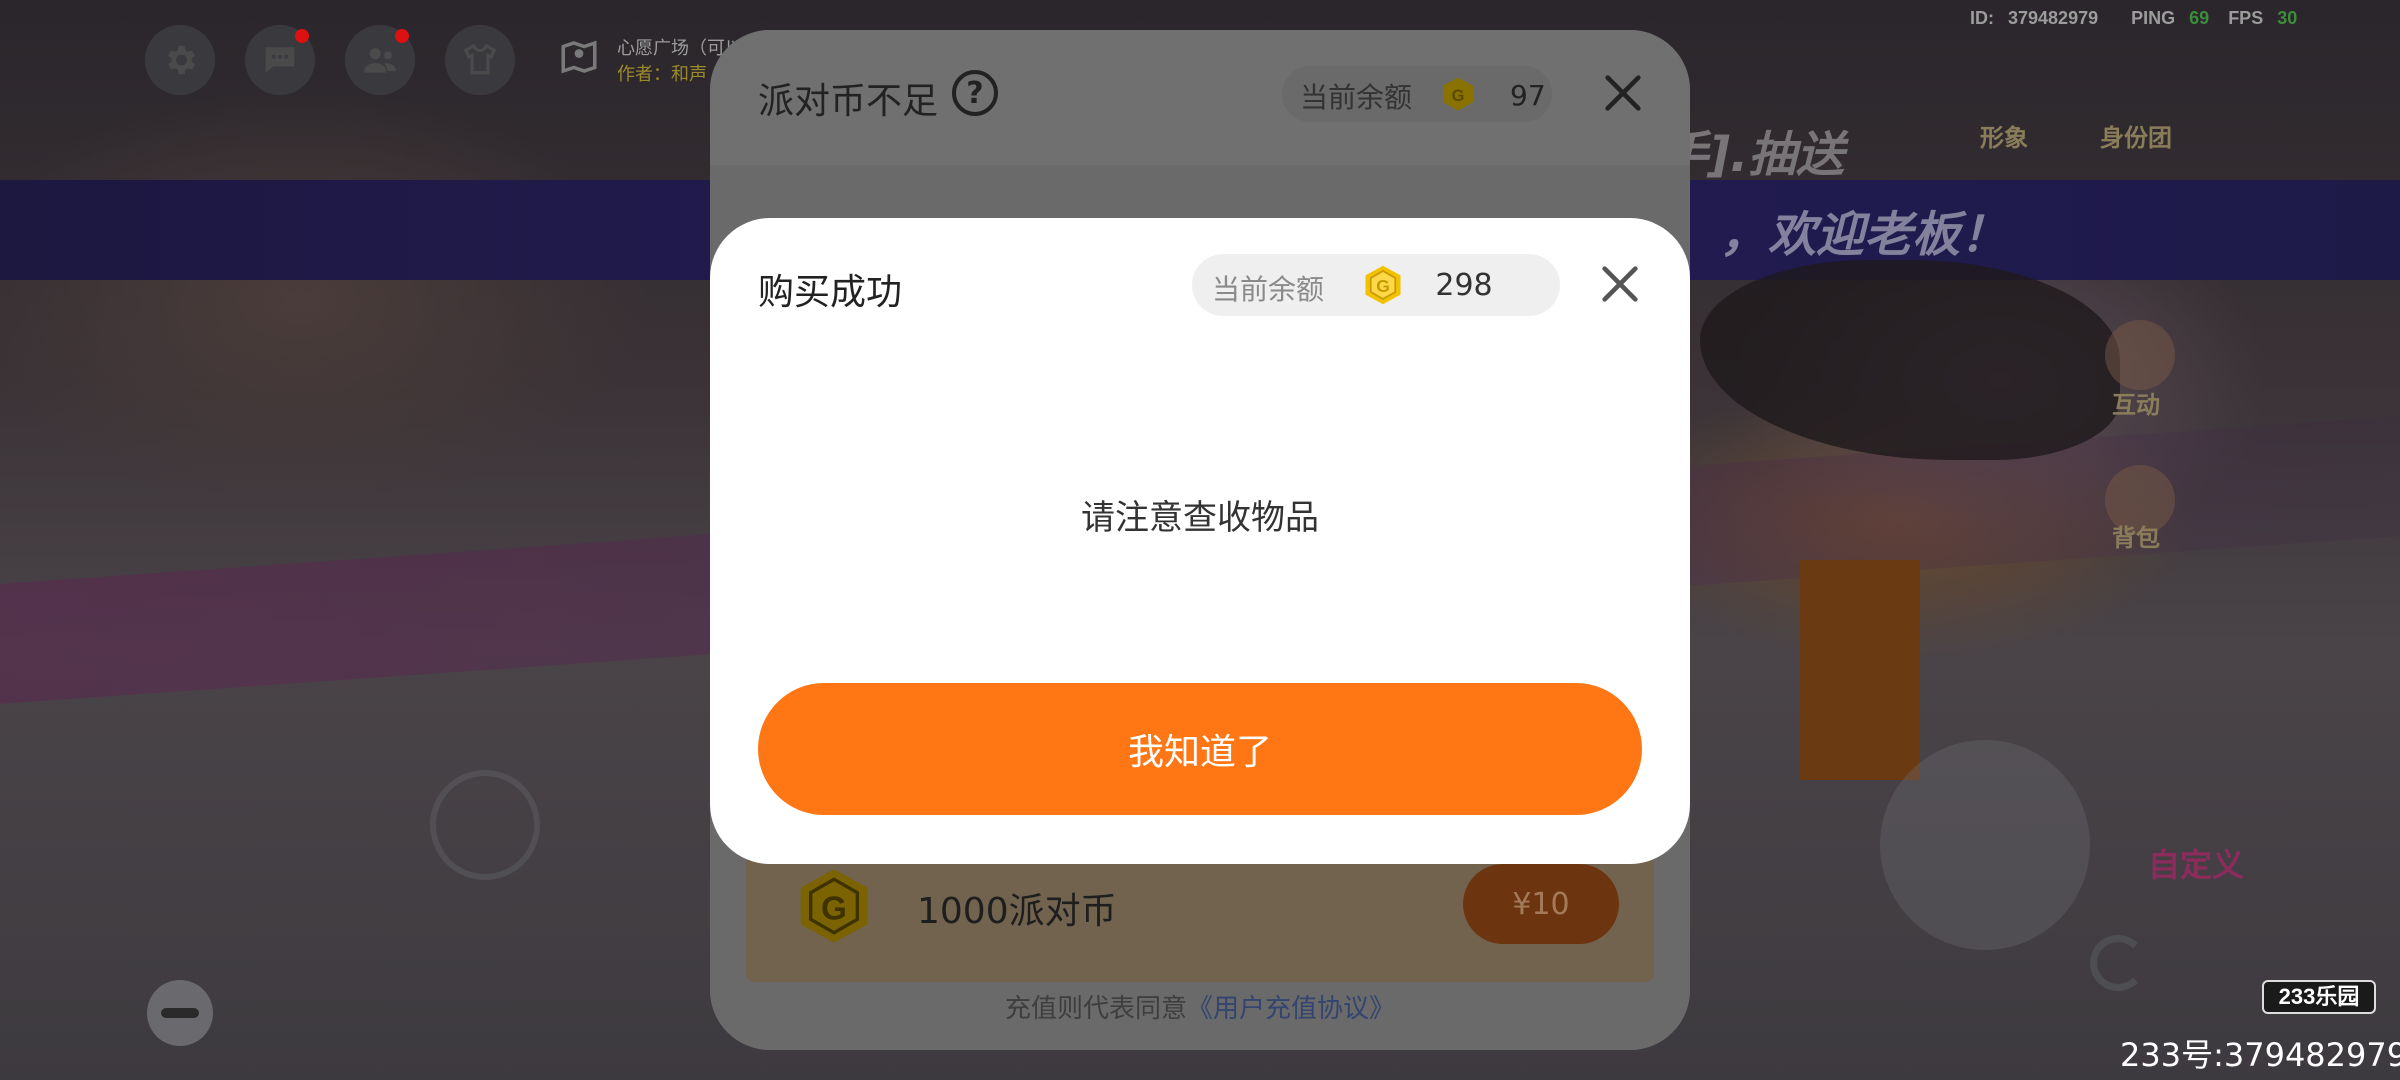 This screenshot has width=2400, height=1080. Describe the element at coordinates (2004, 135) in the screenshot. I see `appearance-button: 形象` at that location.